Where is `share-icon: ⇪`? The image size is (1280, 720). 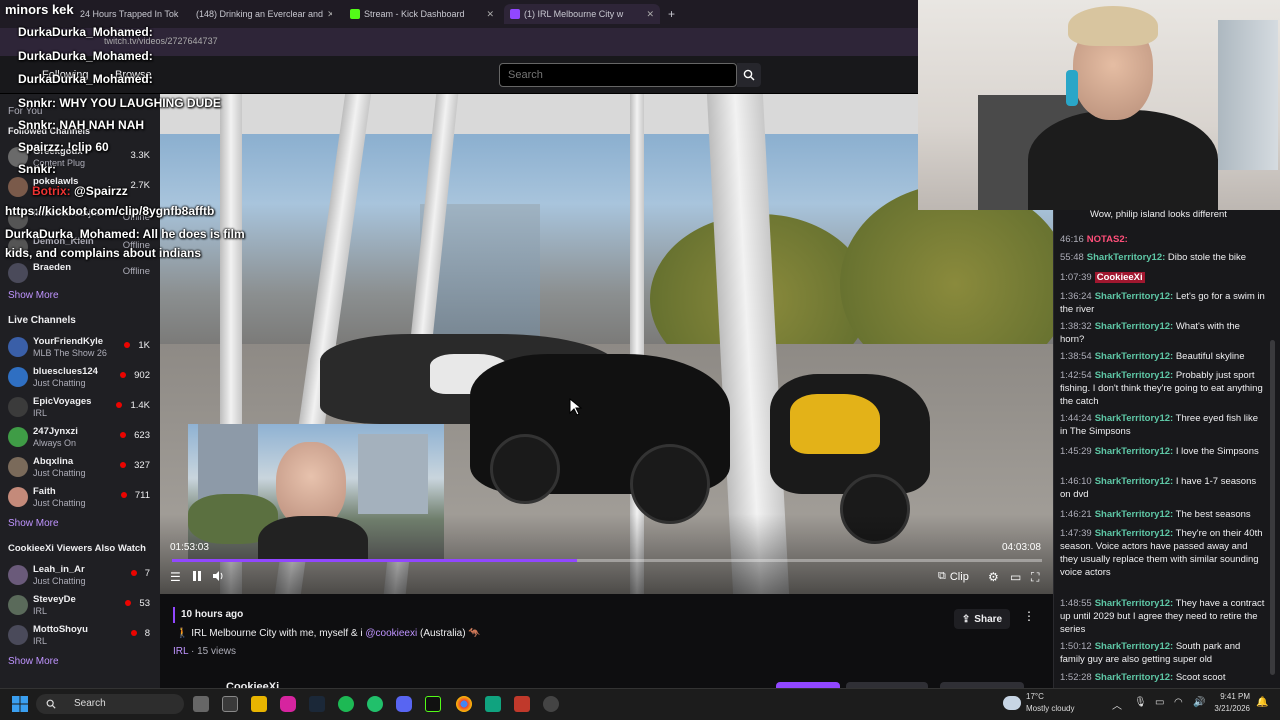 share-icon: ⇪ is located at coordinates (966, 619).